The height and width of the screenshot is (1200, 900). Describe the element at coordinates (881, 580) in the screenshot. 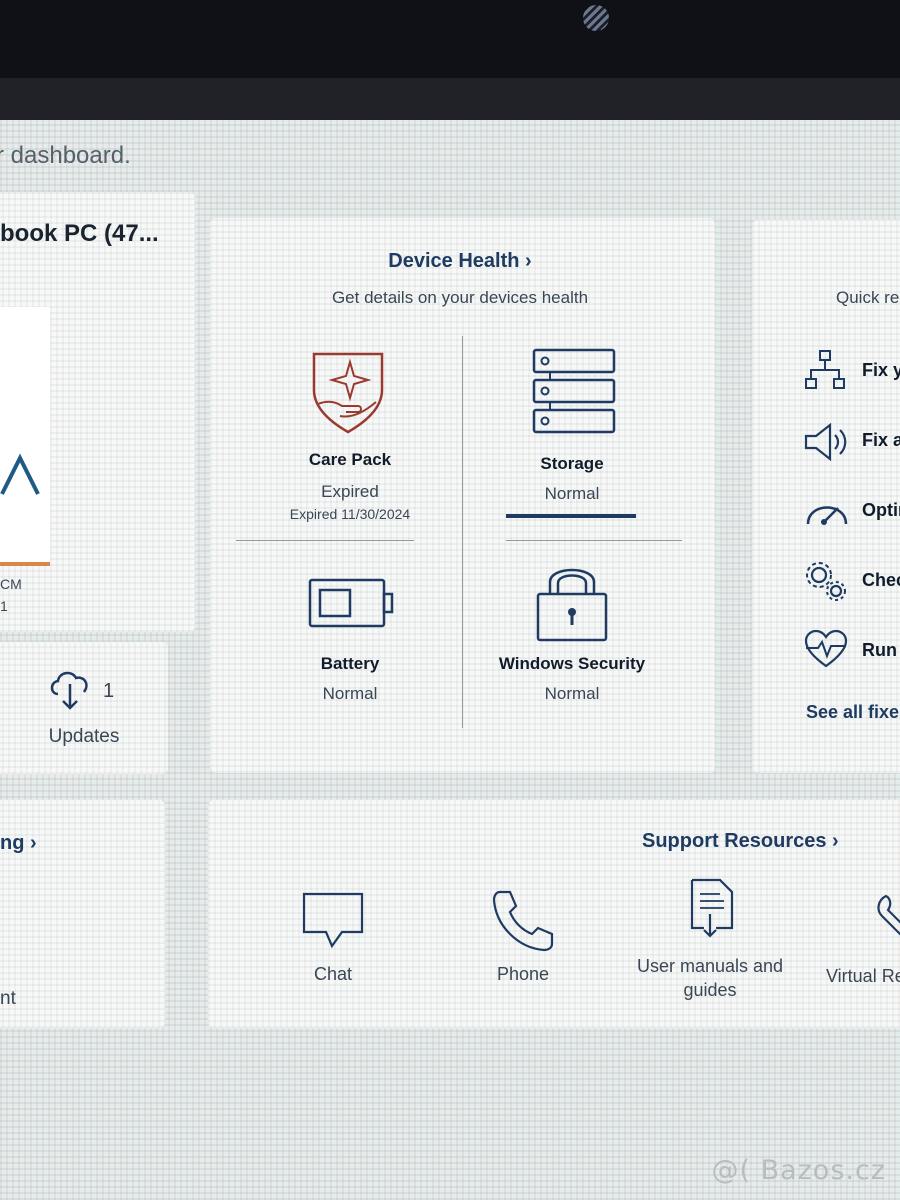

I see `quick-fix-label: Chec` at that location.